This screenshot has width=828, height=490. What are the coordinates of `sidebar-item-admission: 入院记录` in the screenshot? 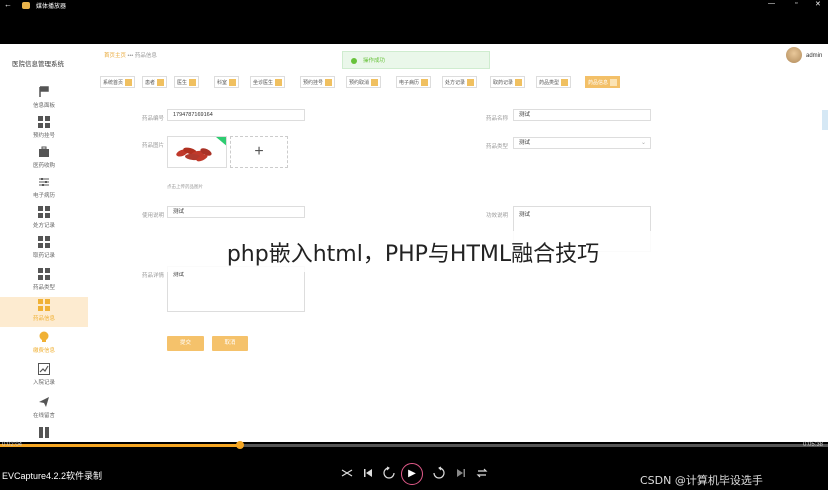 It's located at (44, 376).